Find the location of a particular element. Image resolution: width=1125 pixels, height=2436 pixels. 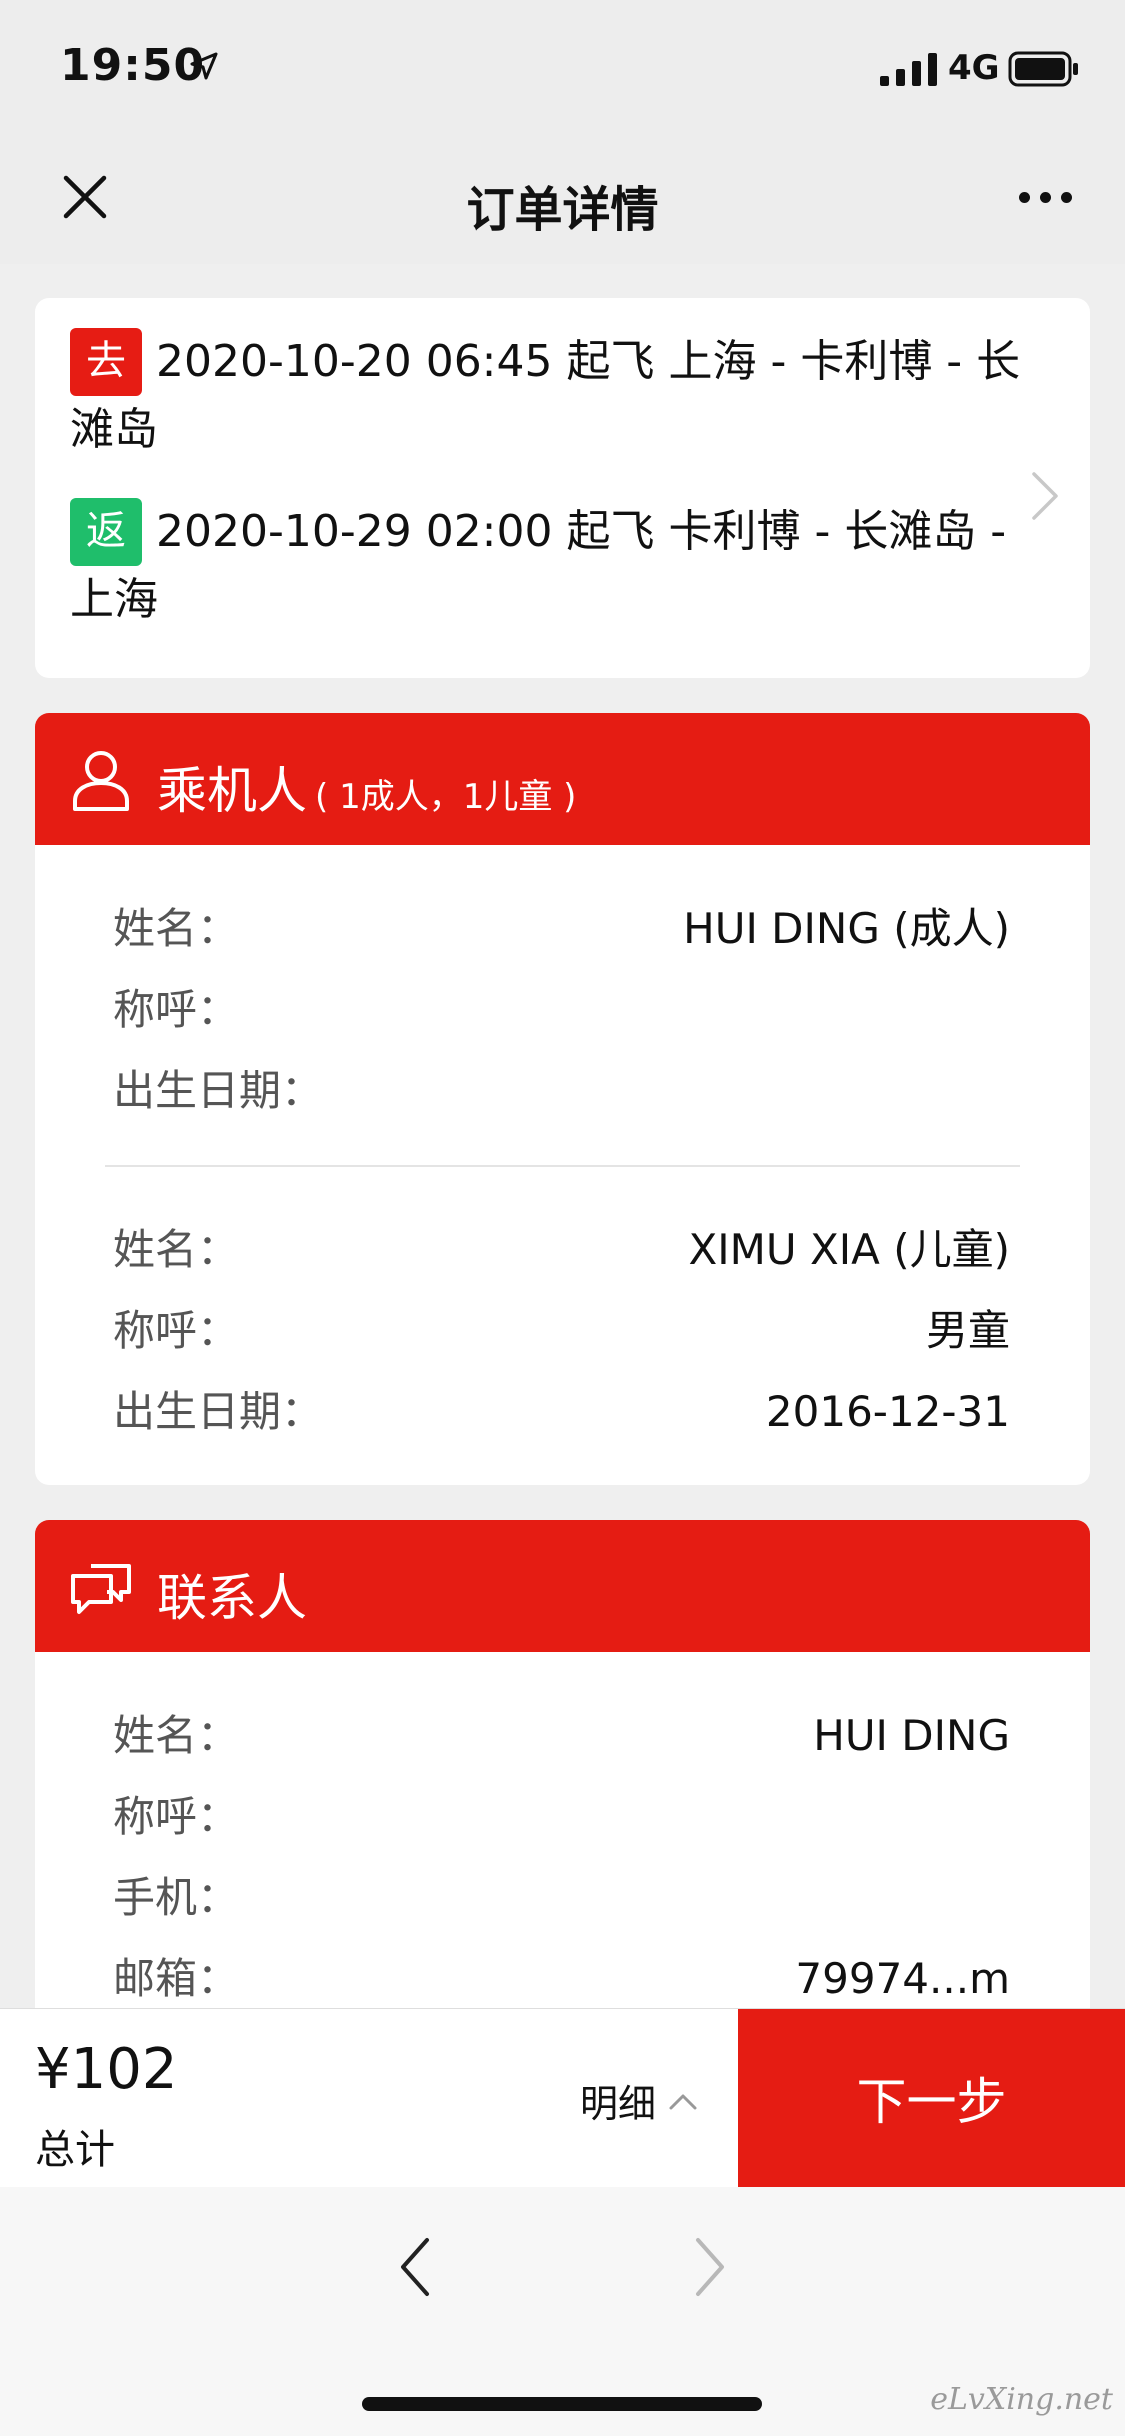

passengers-header: 乘机人( 1成人，1儿童 ) is located at coordinates (562, 779).